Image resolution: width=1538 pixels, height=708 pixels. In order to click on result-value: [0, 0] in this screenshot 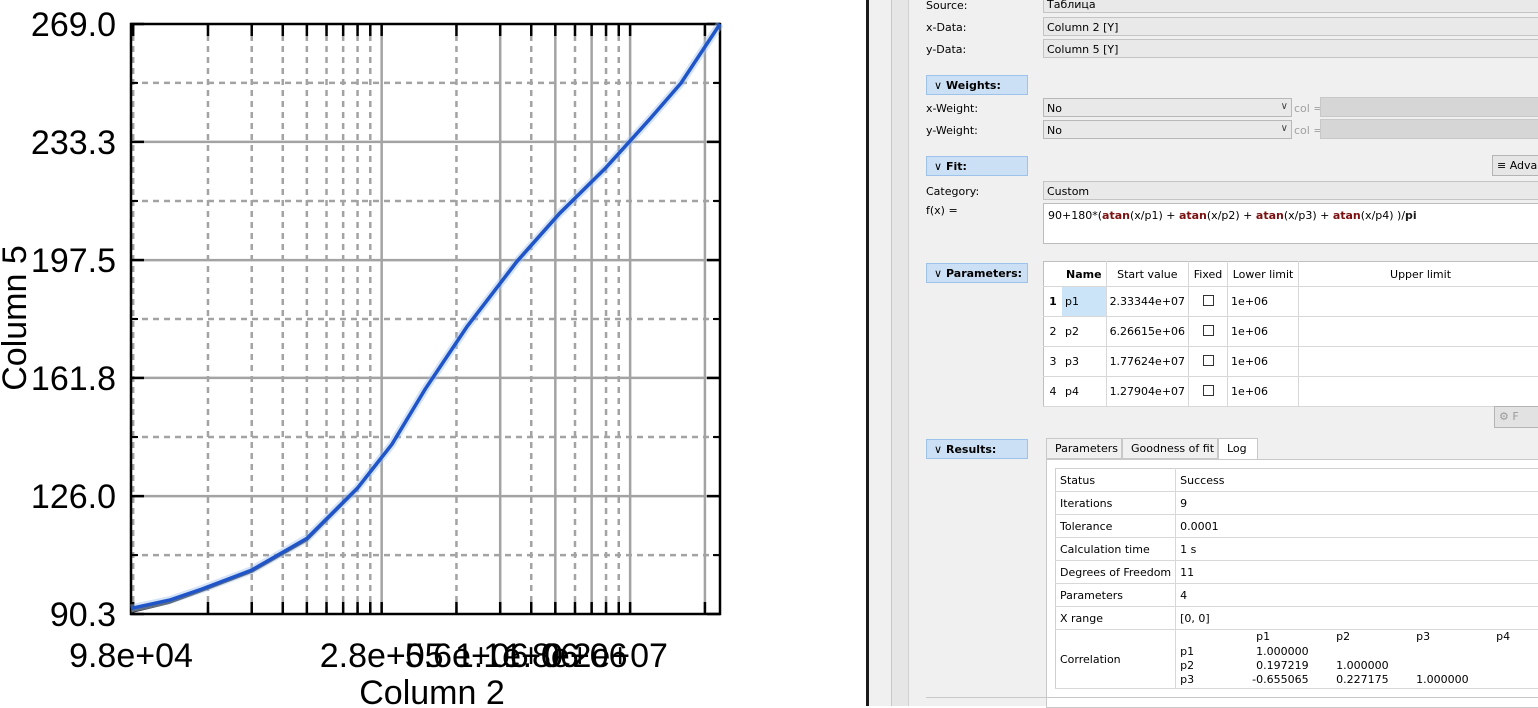, I will do `click(1357, 618)`.